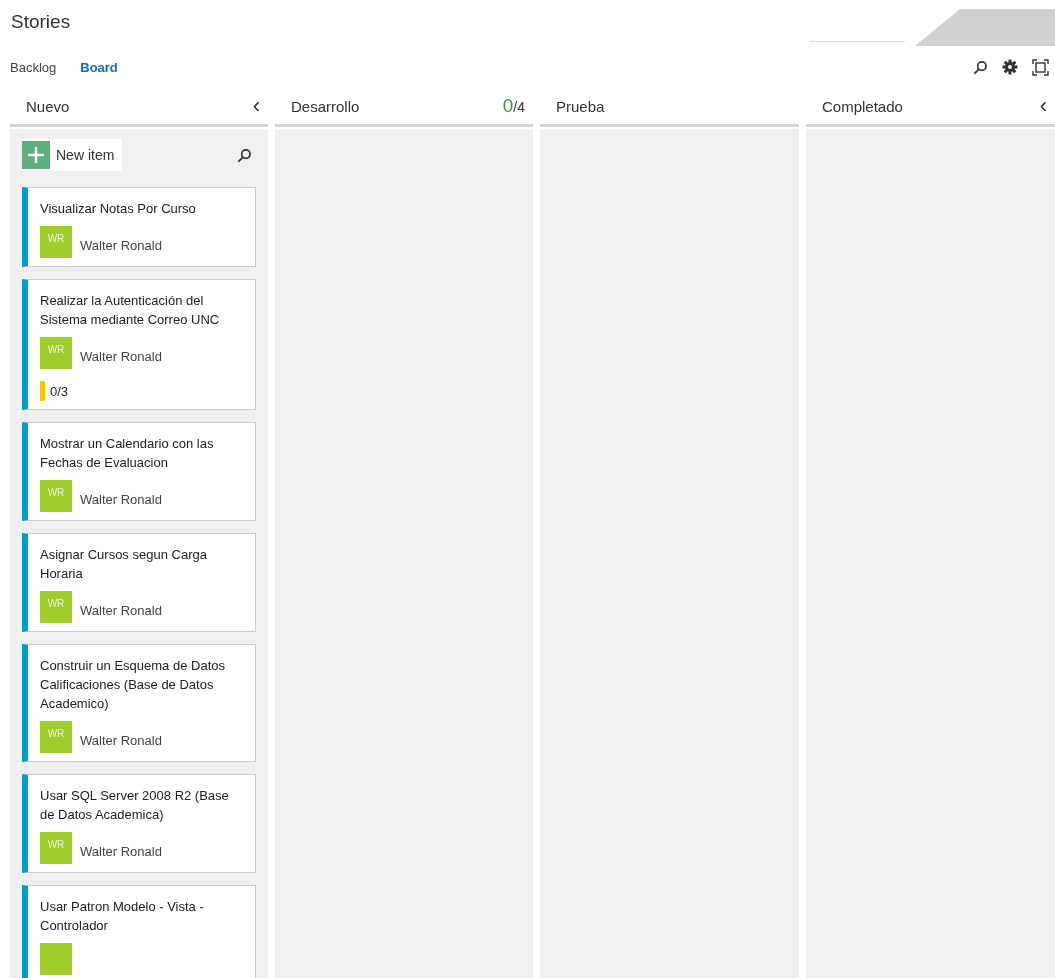  What do you see at coordinates (133, 685) in the screenshot?
I see `card-title: Construir un Esquema de Datos Calificaciones (Base de Datos Academico)` at bounding box center [133, 685].